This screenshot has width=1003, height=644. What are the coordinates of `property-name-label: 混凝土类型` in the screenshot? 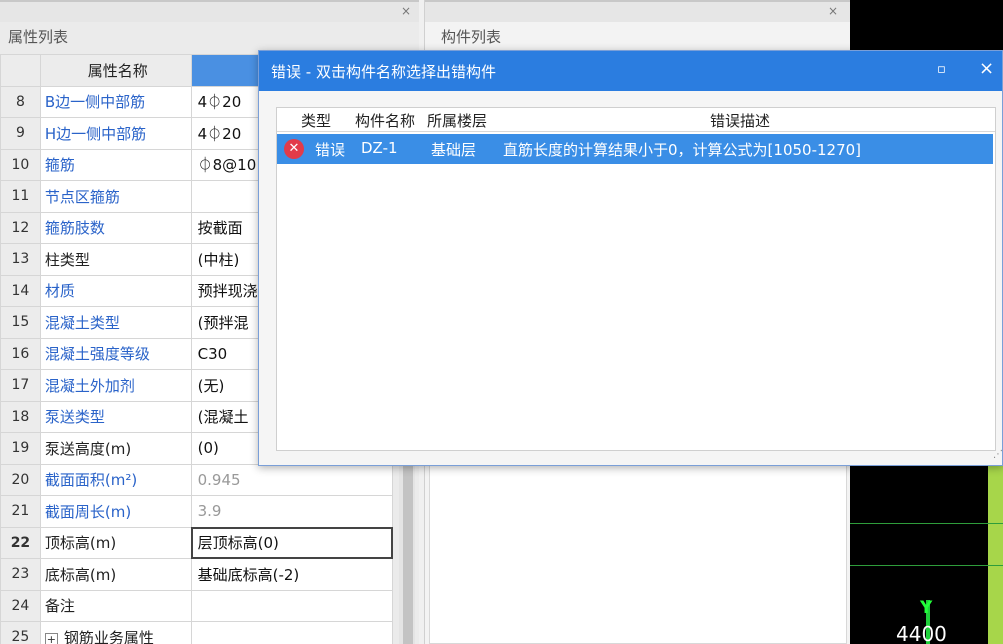 It's located at (82, 322).